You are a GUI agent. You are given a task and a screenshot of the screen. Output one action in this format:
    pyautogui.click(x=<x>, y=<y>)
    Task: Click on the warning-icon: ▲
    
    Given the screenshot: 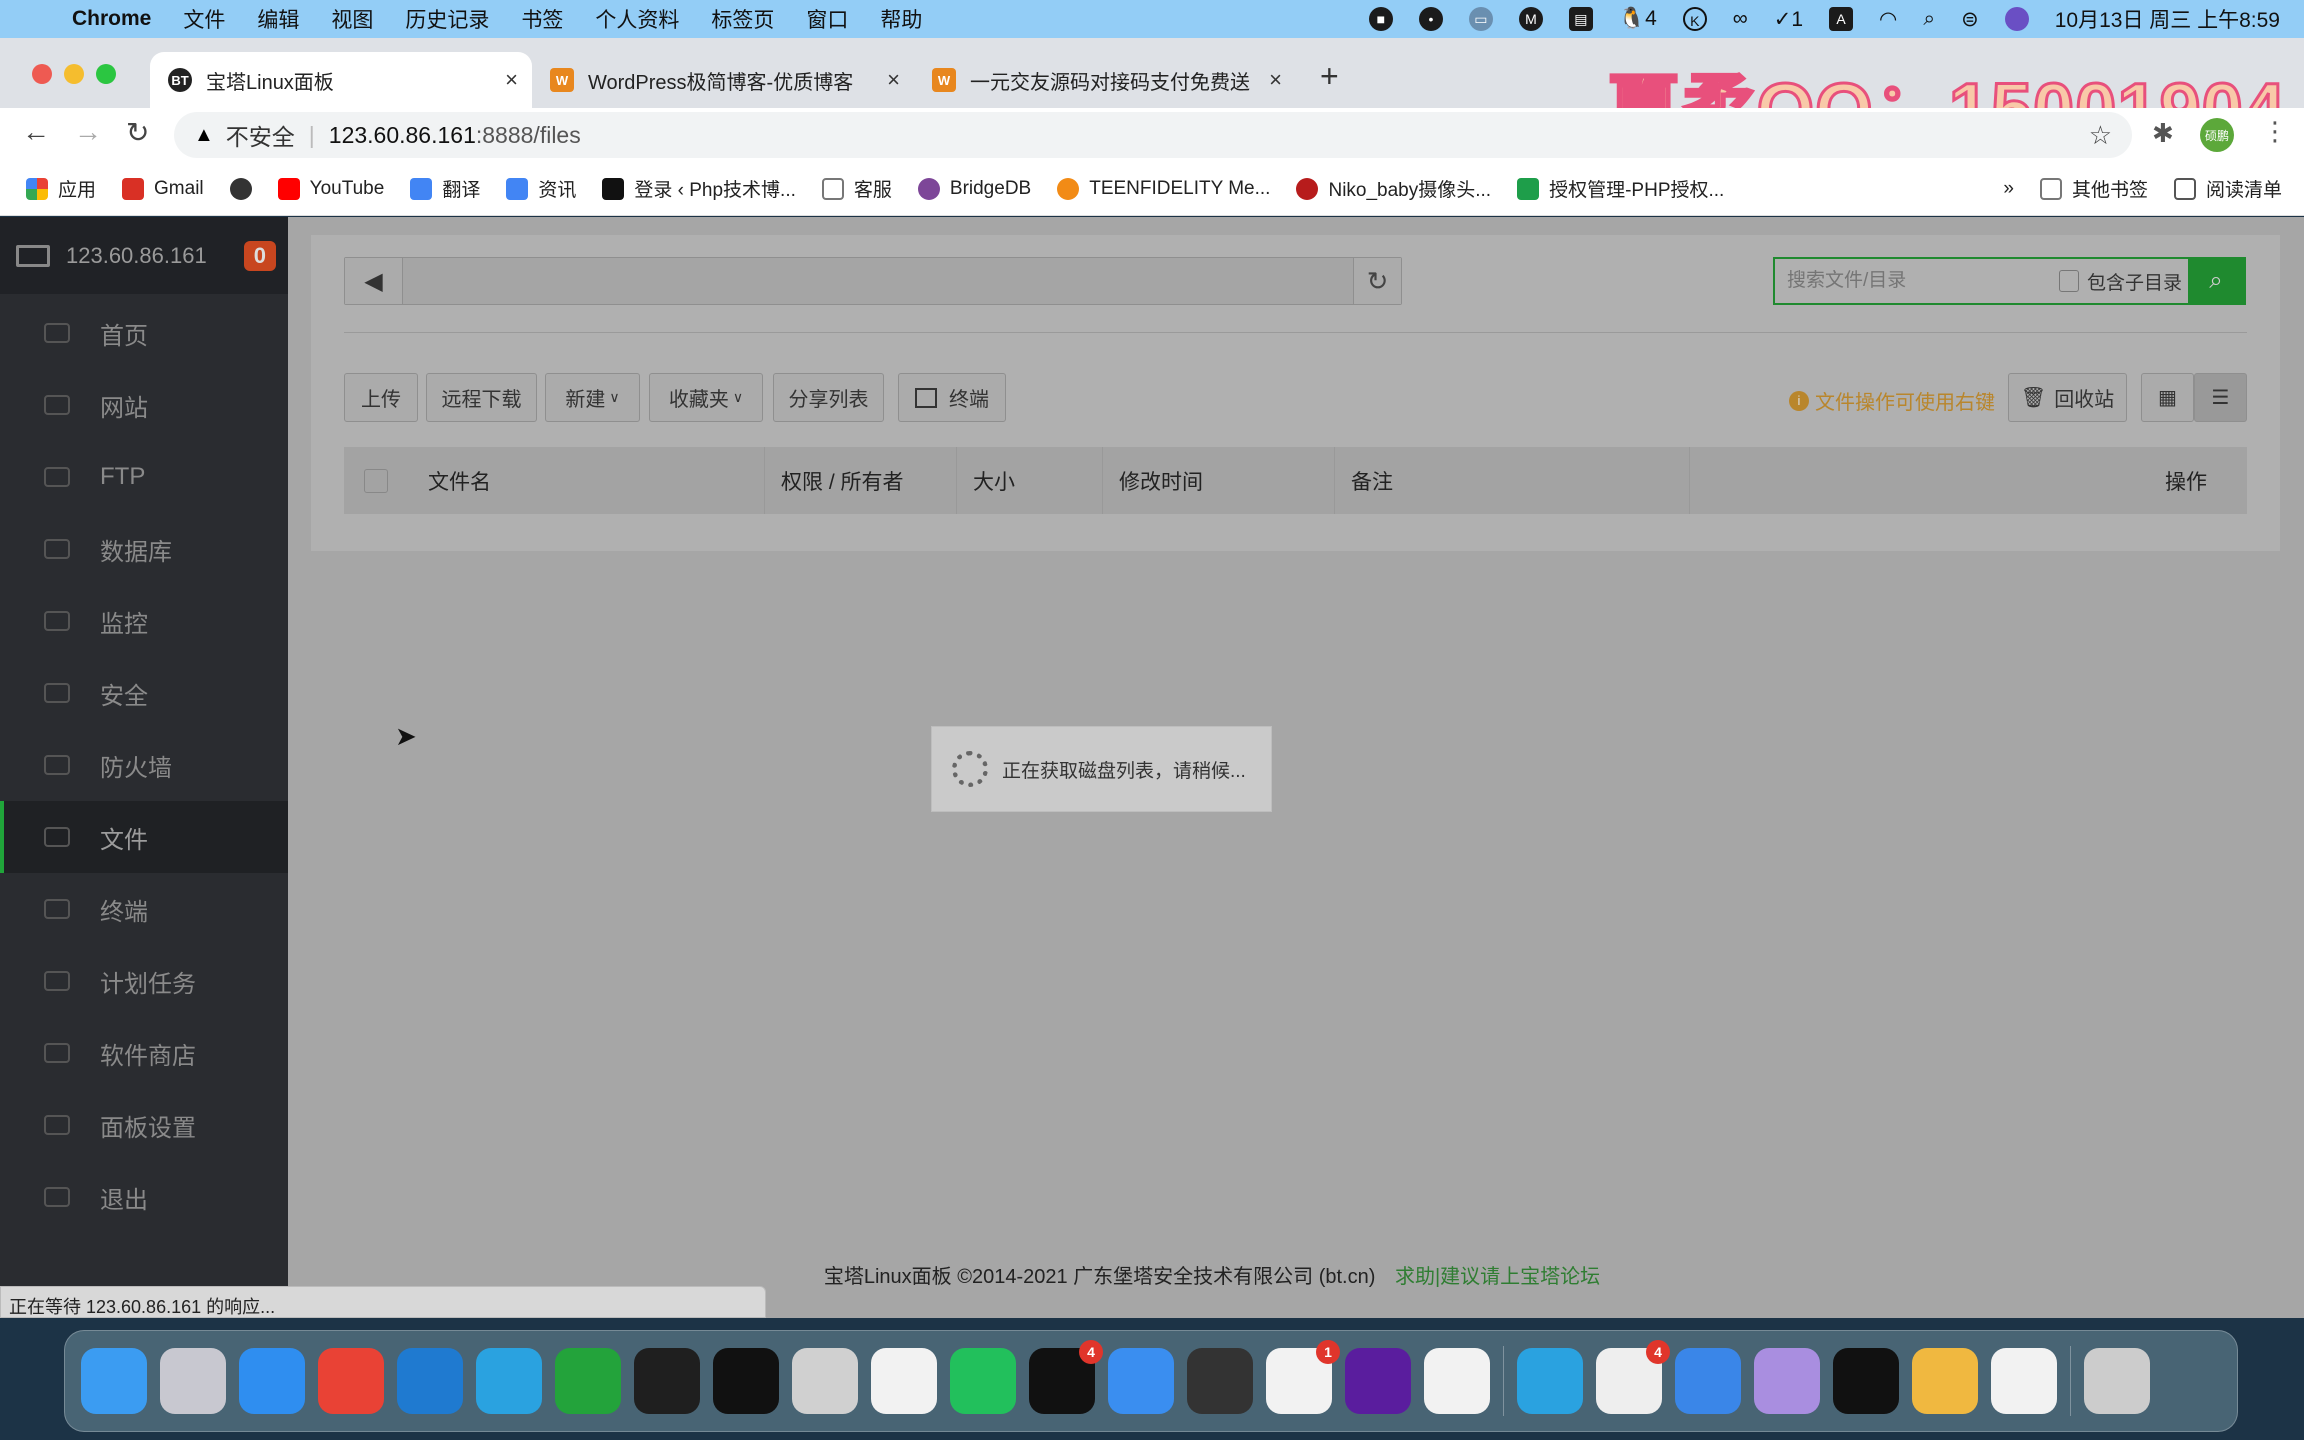 What is the action you would take?
    pyautogui.click(x=204, y=135)
    